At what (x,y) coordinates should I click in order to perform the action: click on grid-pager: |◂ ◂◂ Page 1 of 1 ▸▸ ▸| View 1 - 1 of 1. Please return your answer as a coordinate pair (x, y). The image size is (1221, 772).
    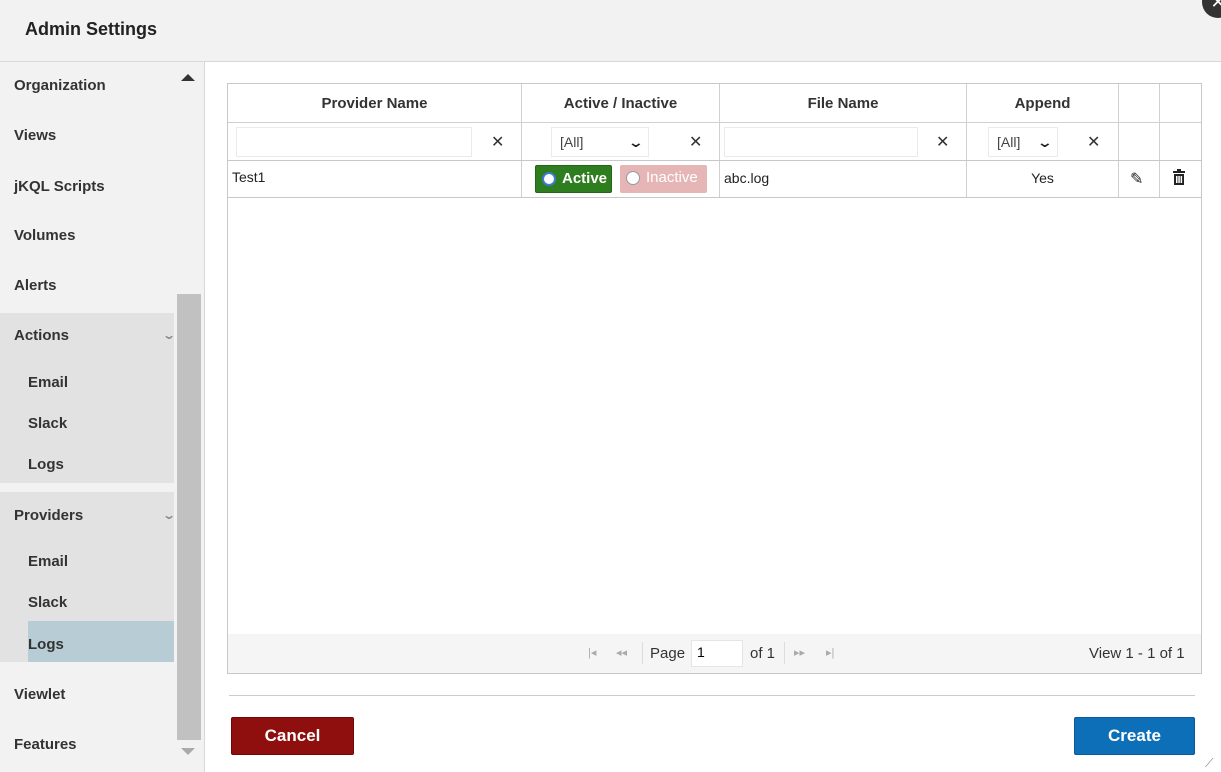
    Looking at the image, I should click on (714, 653).